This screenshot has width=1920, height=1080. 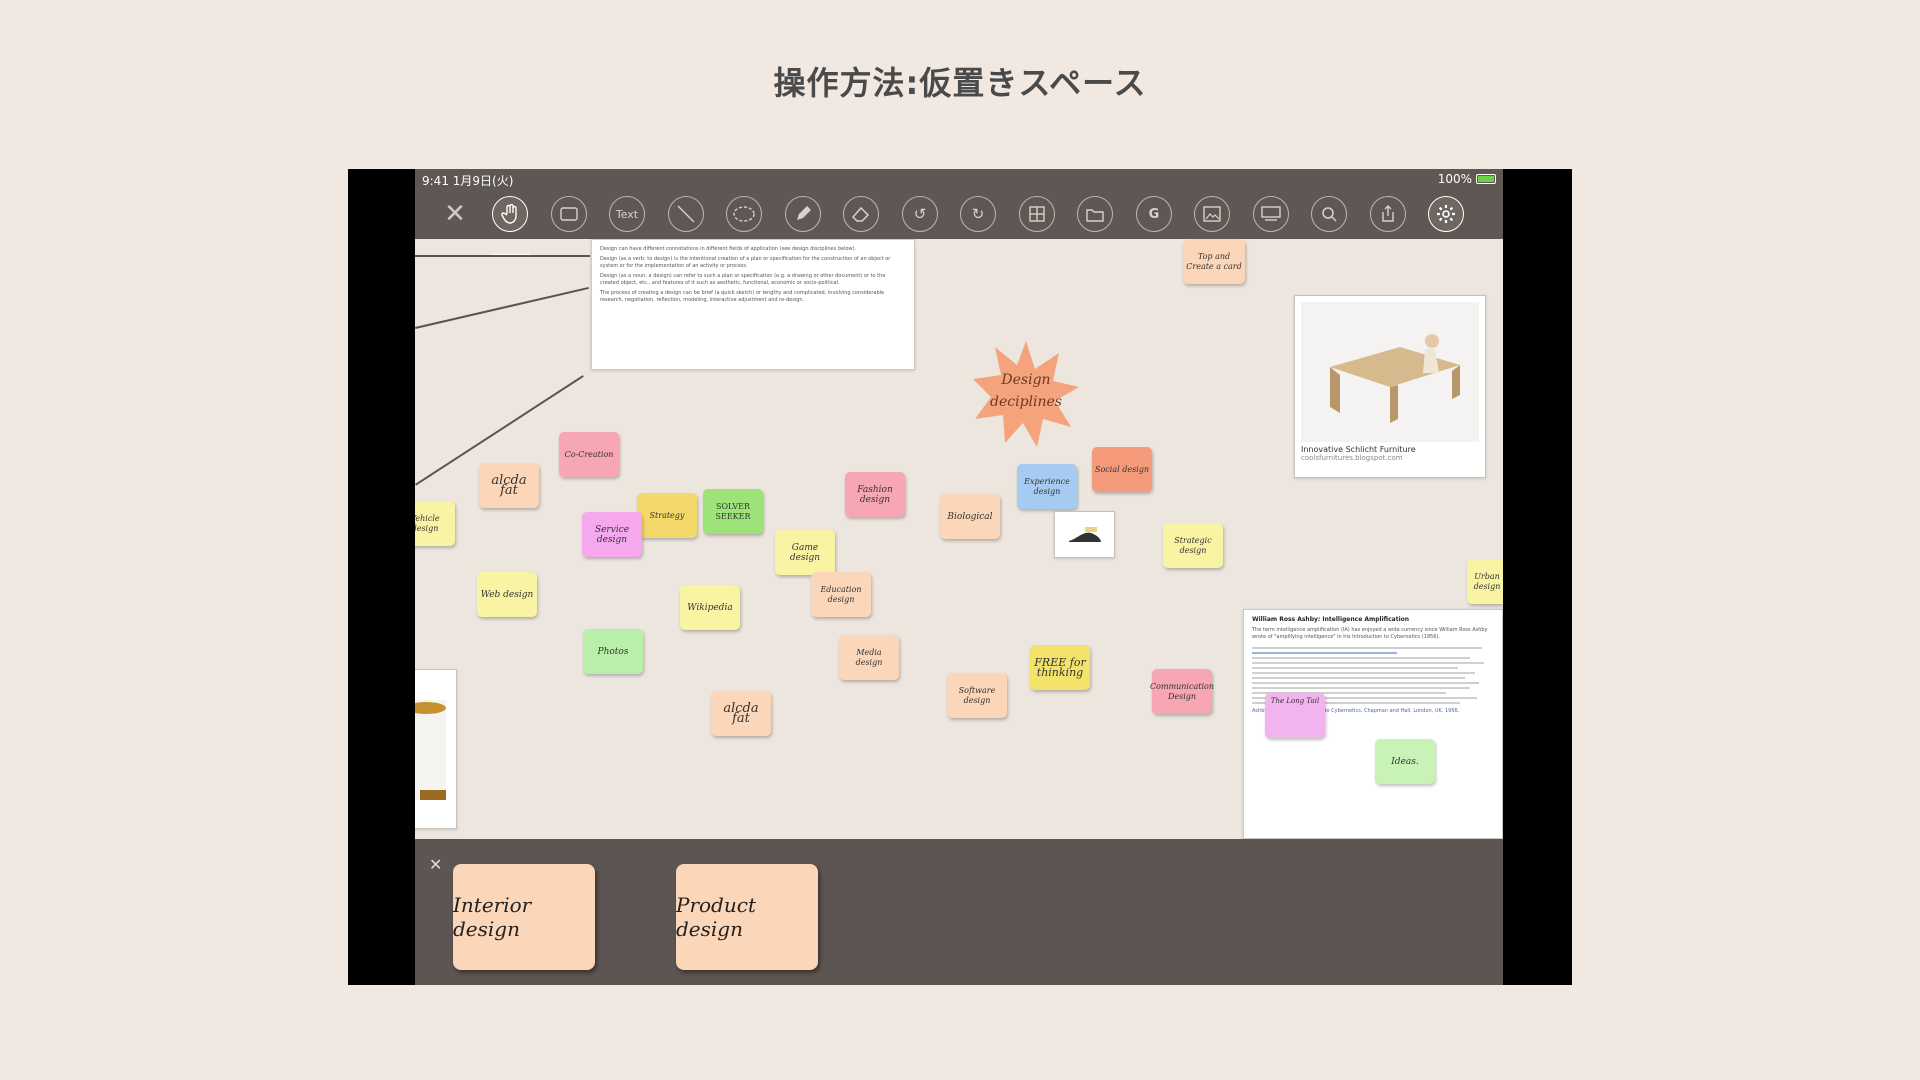 I want to click on sticky-note: Service design, so click(x=612, y=534).